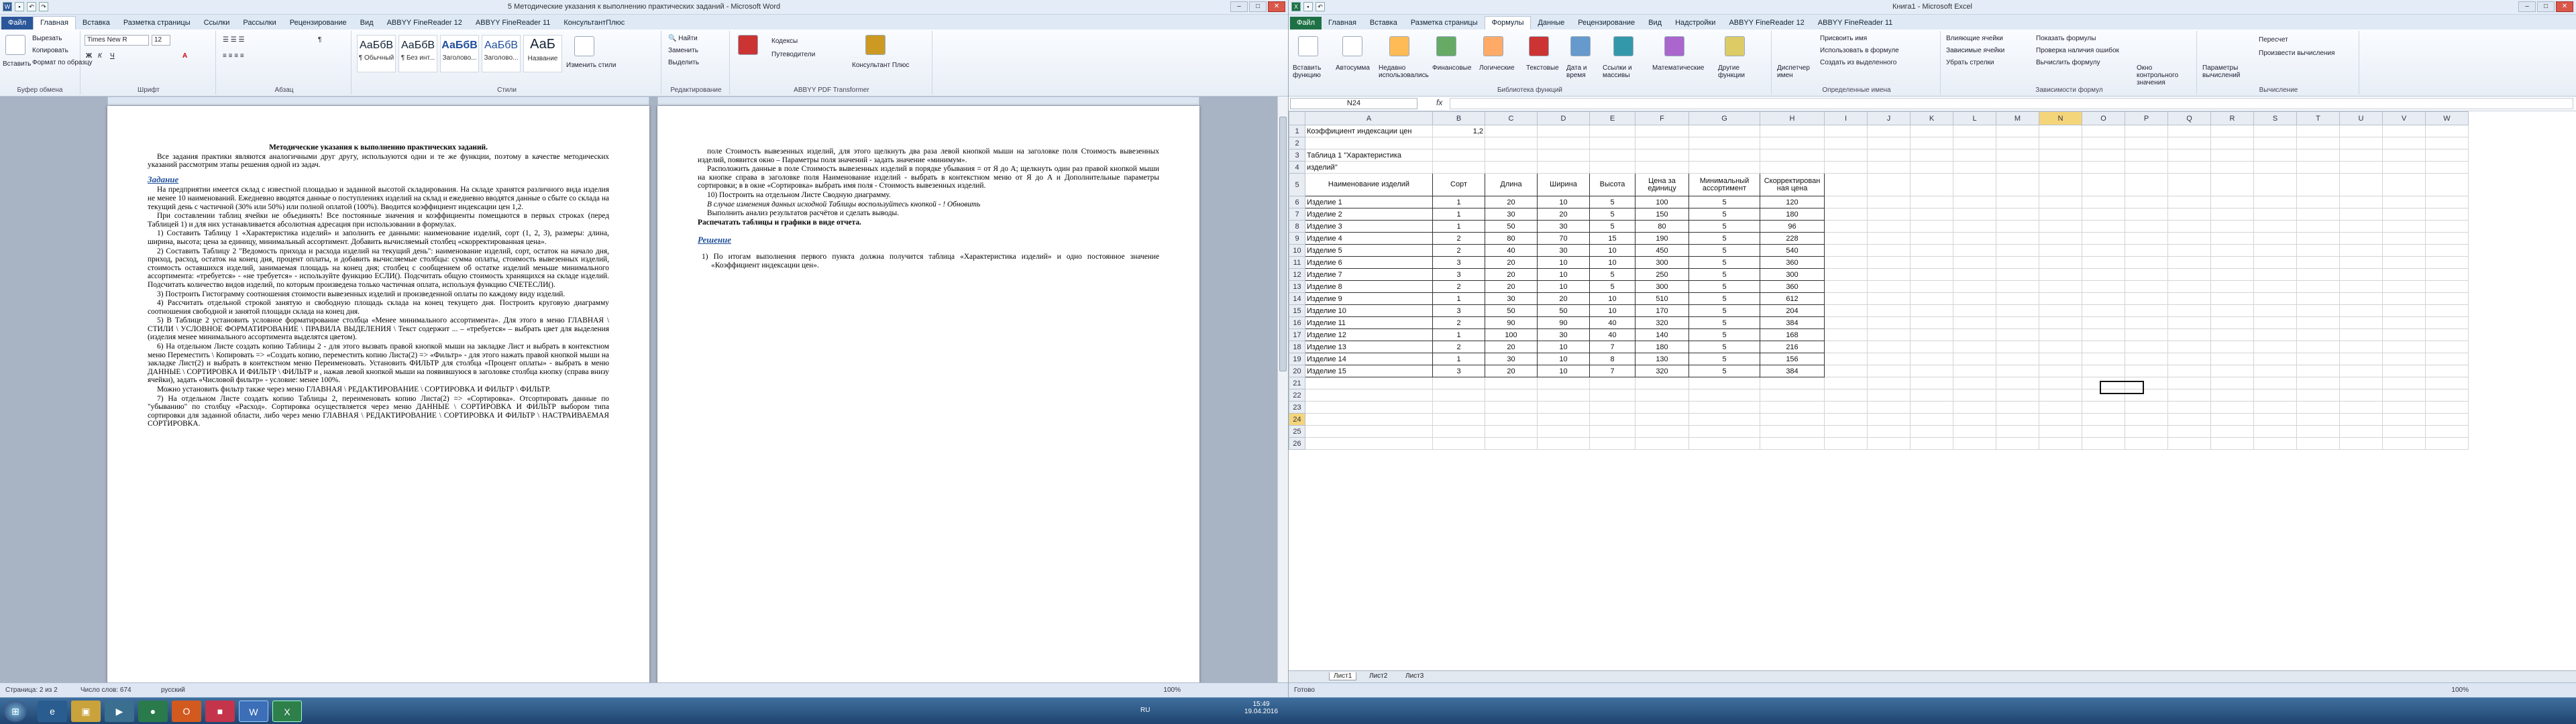 The width and height of the screenshot is (2576, 724). What do you see at coordinates (1511, 250) in the screenshot?
I see `table-cell: 40` at bounding box center [1511, 250].